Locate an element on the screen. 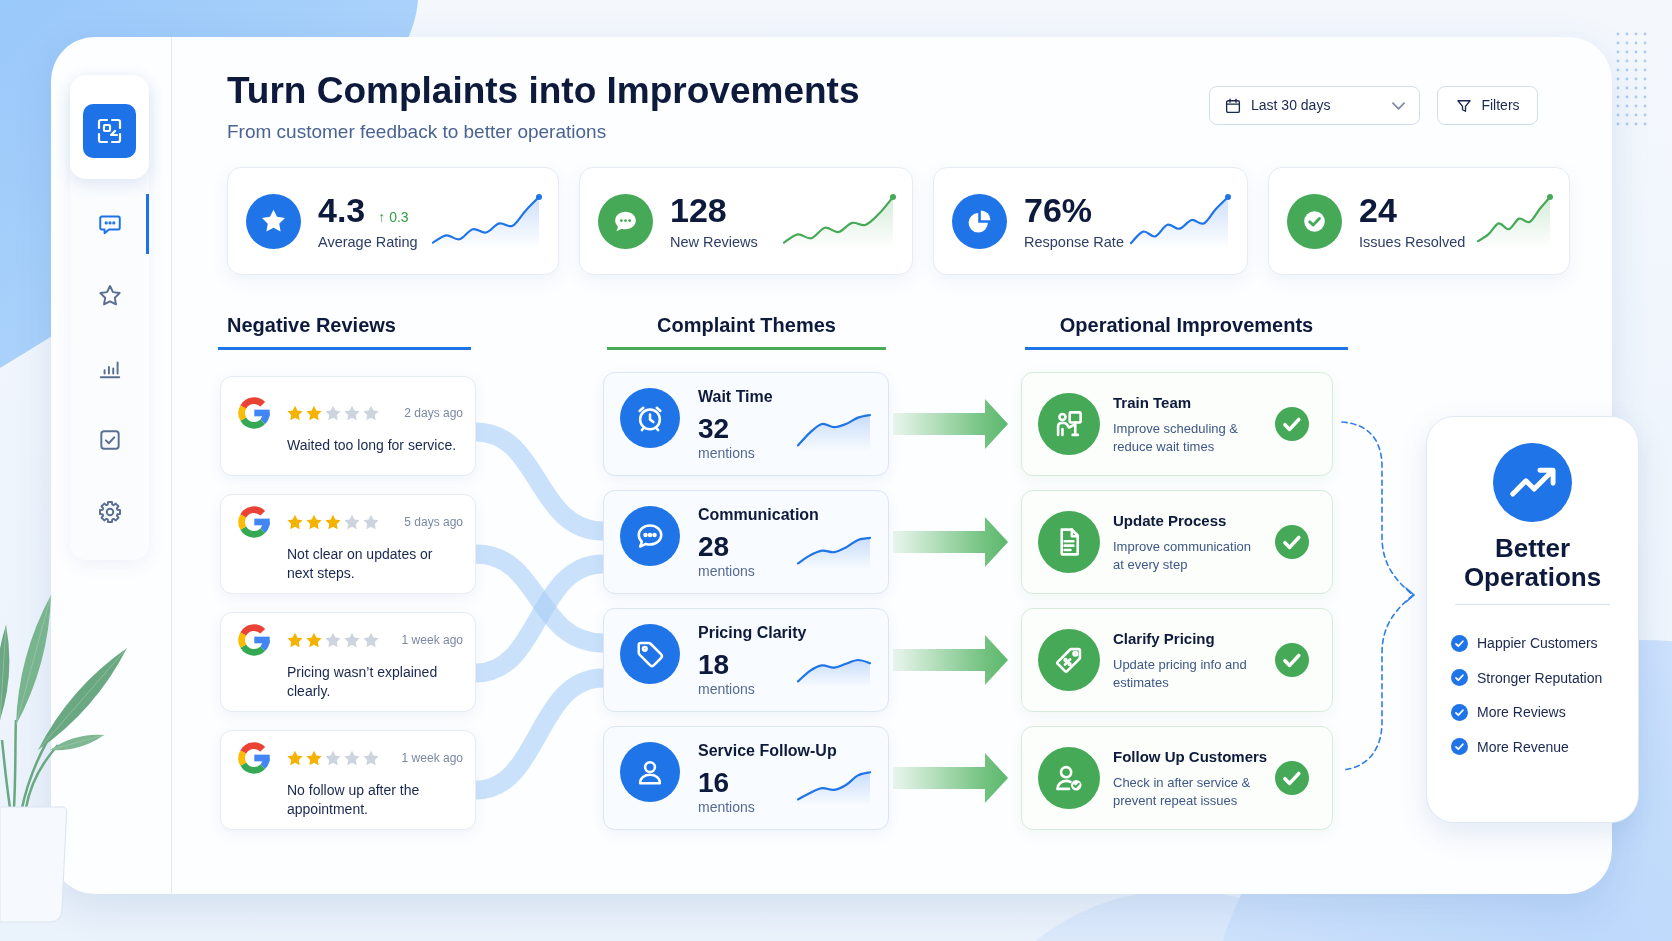 Image resolution: width=1672 pixels, height=941 pixels. settings-icon is located at coordinates (109, 512).